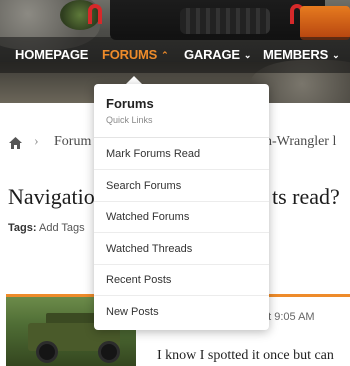 Image resolution: width=350 pixels, height=366 pixels. Describe the element at coordinates (22, 228) in the screenshot. I see `tags-label: Tags:` at that location.